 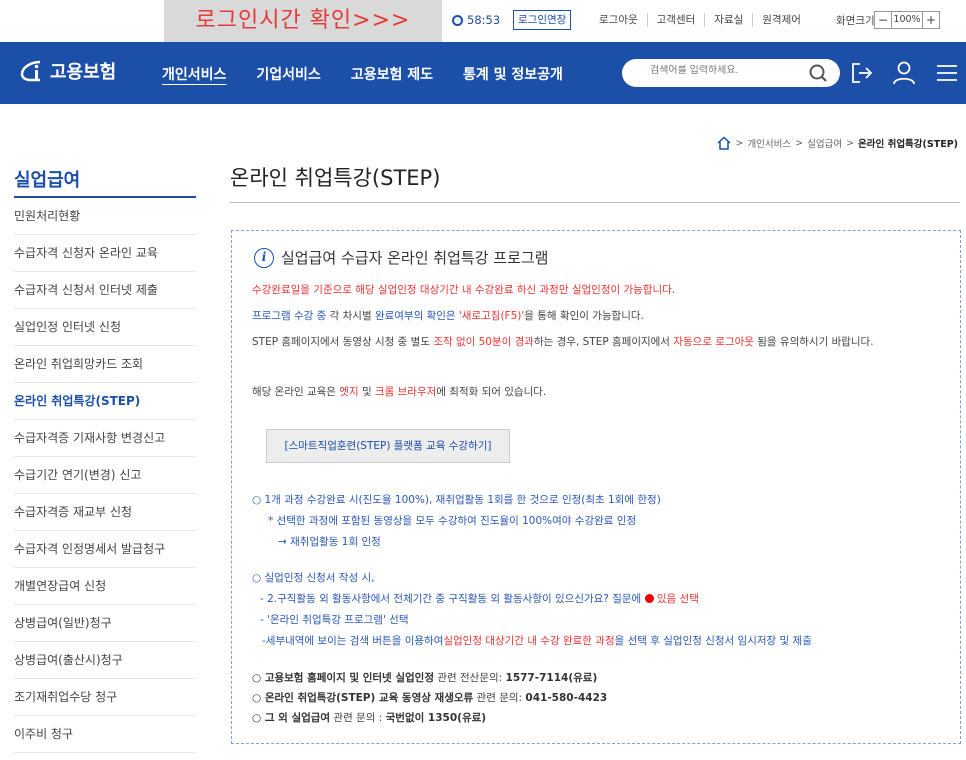 What do you see at coordinates (105, 549) in the screenshot?
I see `sidebar-item: 수급자격 인정명세서 발급청구` at bounding box center [105, 549].